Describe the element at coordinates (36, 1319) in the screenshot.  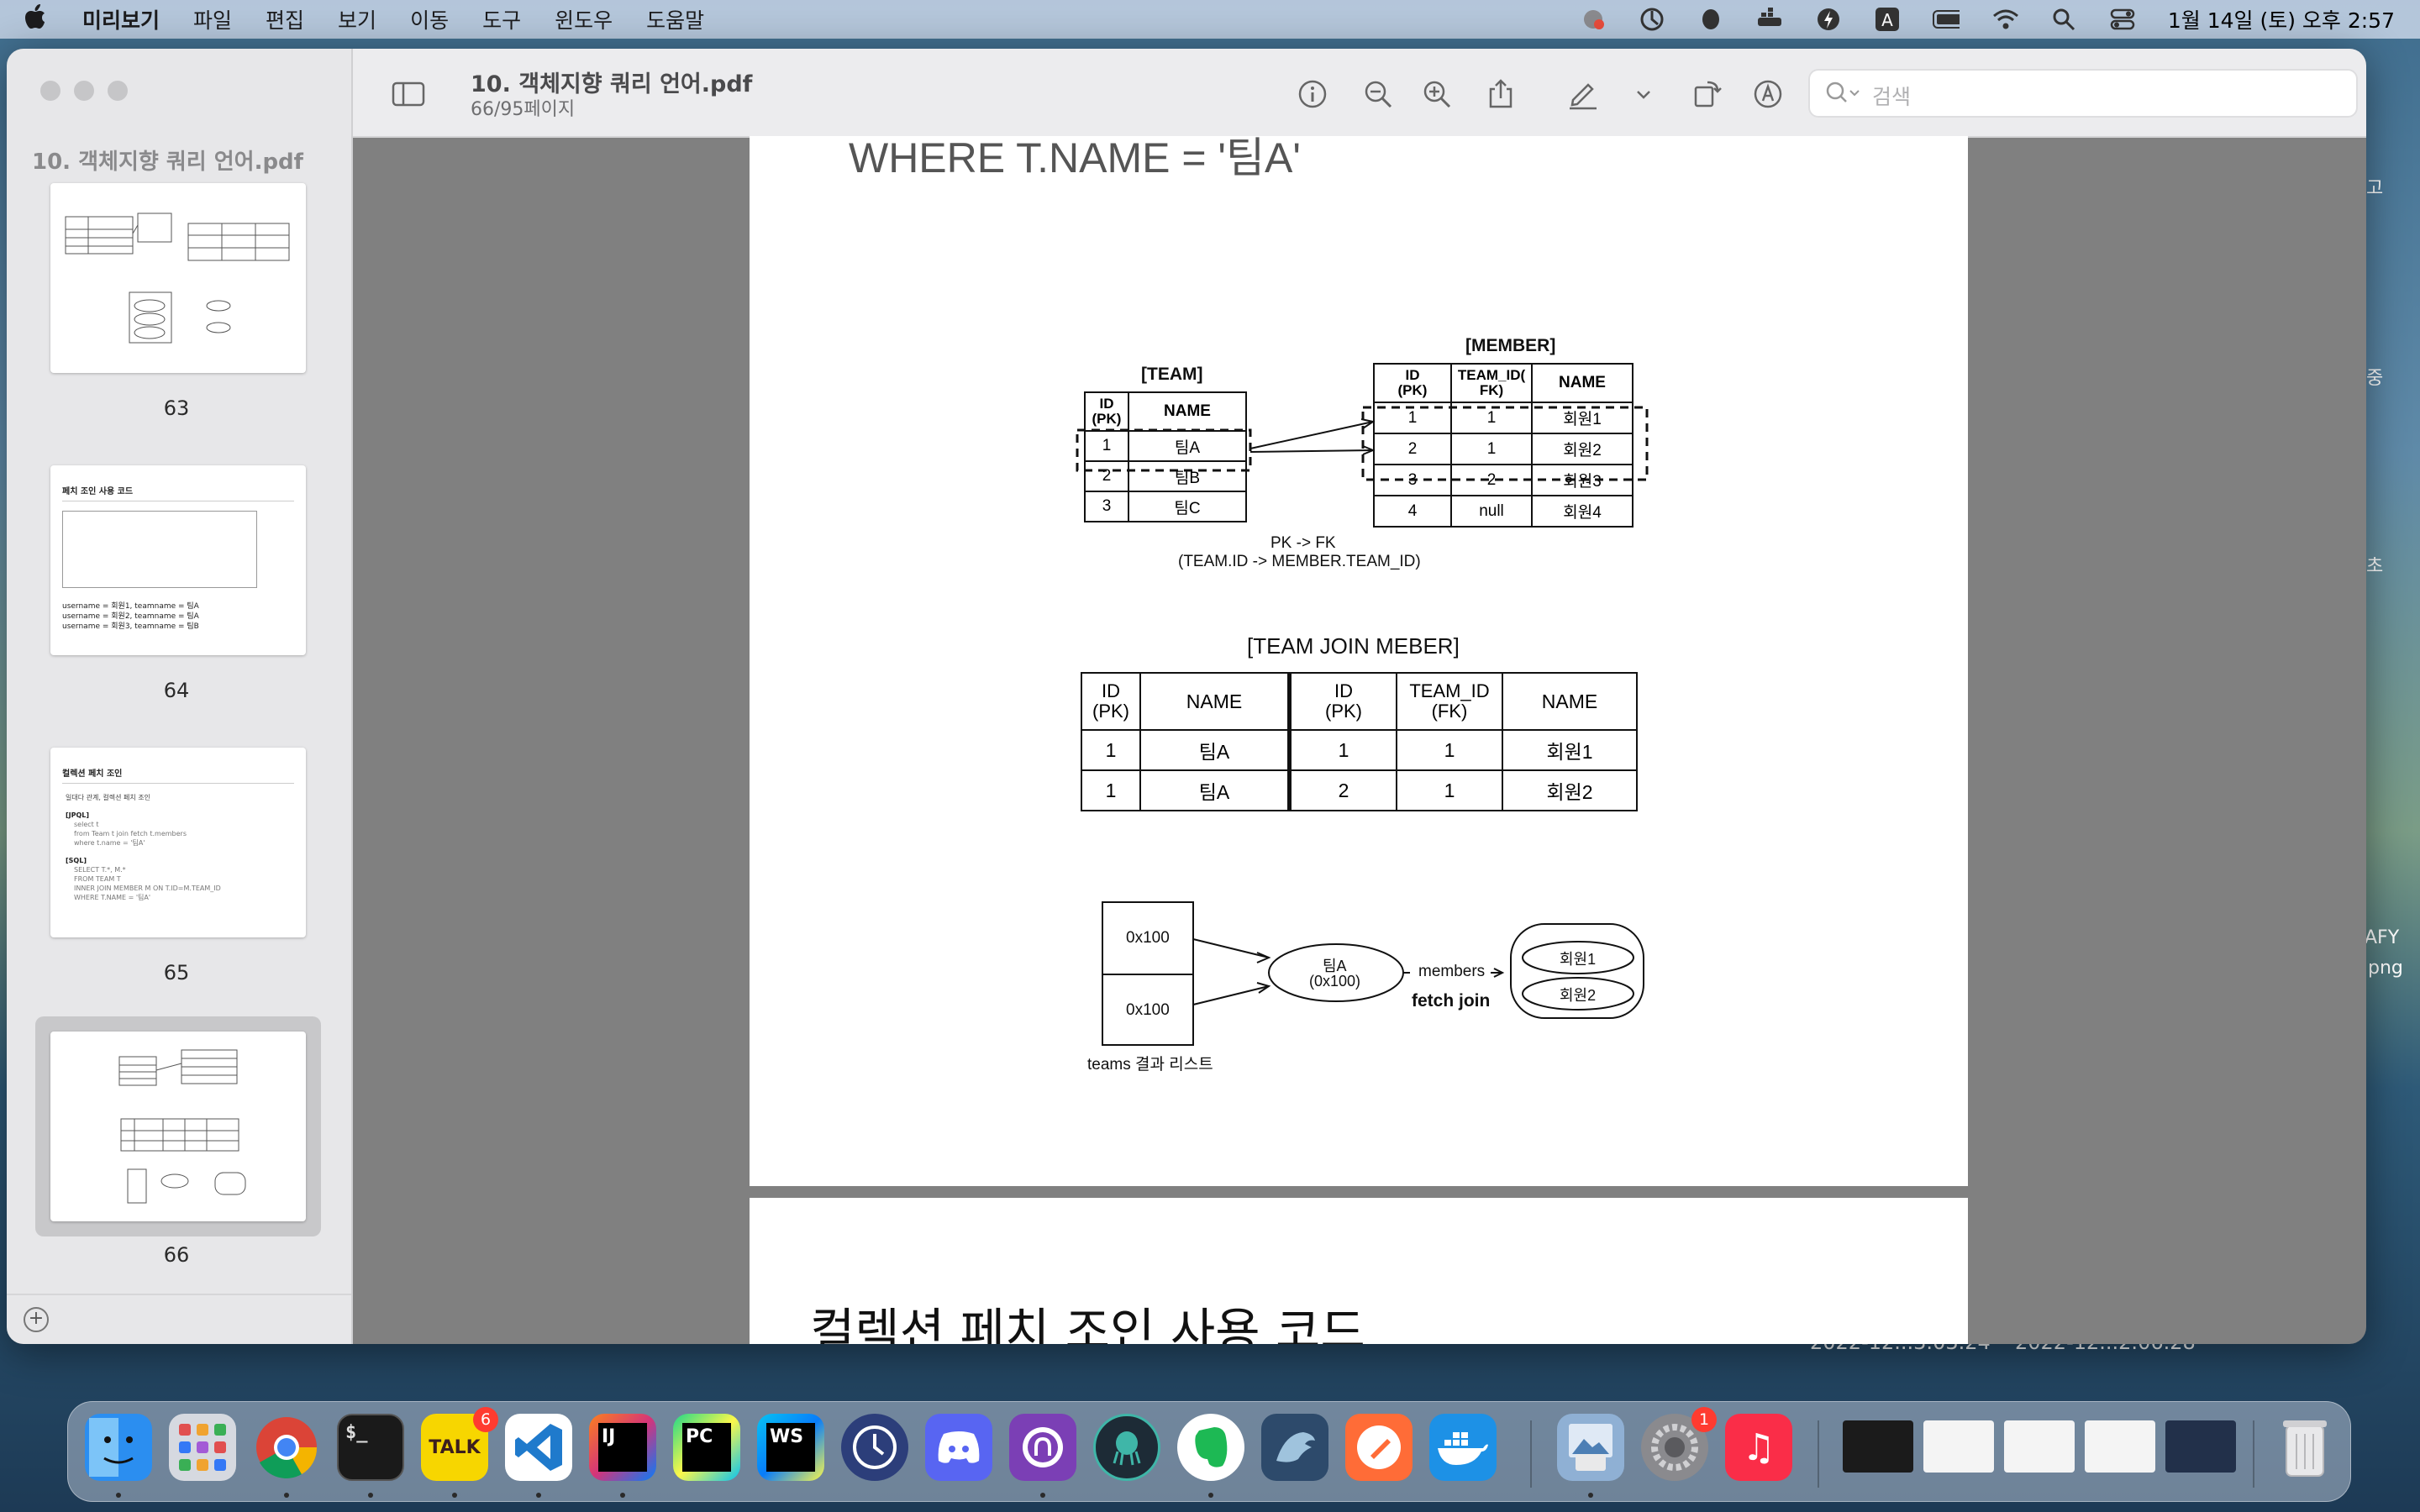
I see `add-page-button: +` at that location.